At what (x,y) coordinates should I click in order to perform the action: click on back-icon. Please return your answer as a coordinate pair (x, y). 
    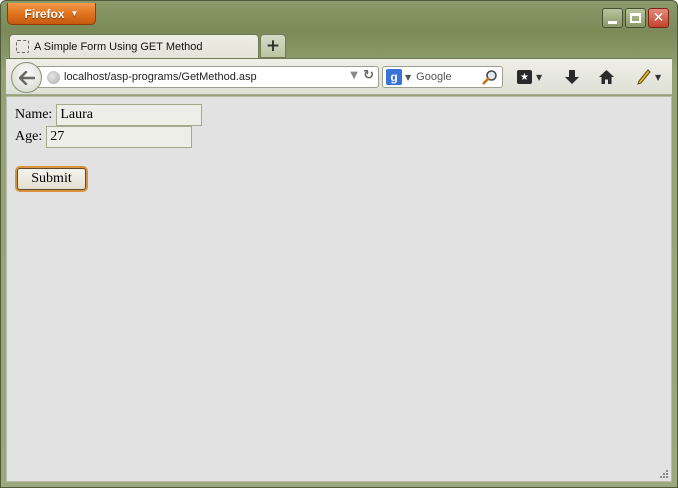
    Looking at the image, I should click on (26, 77).